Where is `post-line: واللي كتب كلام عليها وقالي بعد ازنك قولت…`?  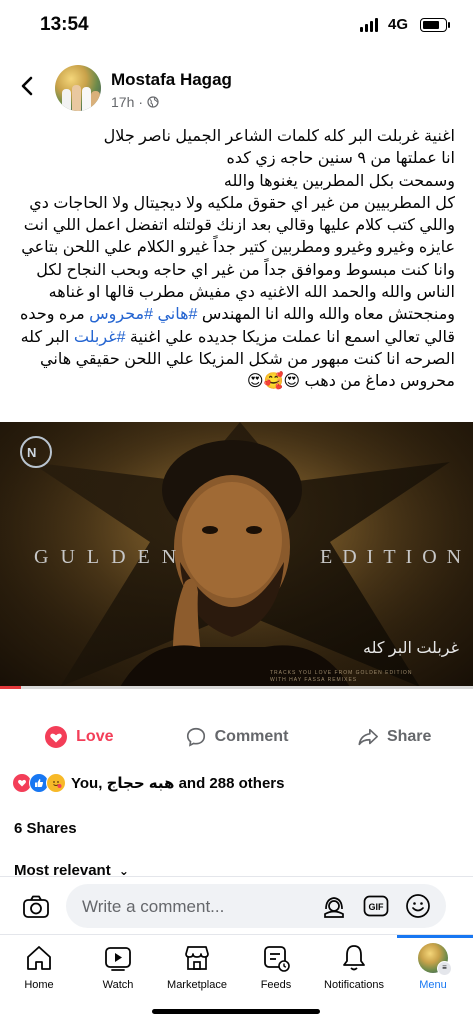 post-line: واللي كتب كلام عليها وقالي بعد ازنك قولت… is located at coordinates (239, 226).